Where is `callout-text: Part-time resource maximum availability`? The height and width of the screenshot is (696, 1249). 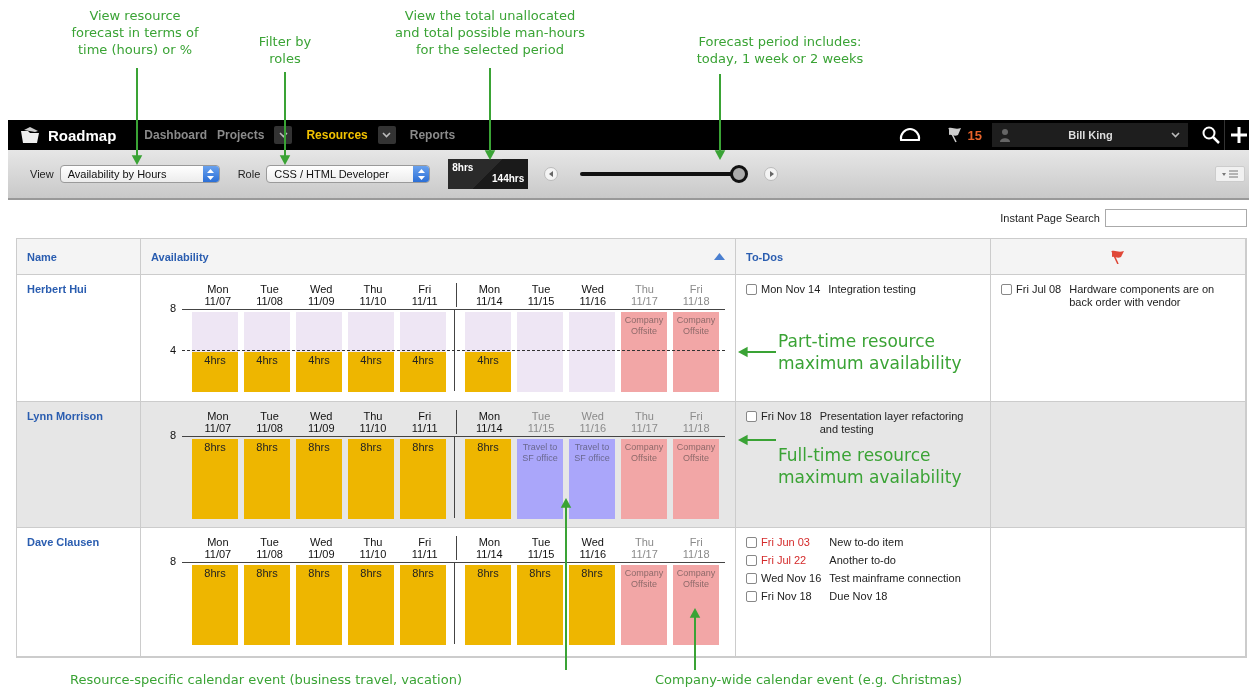 callout-text: Part-time resource maximum availability is located at coordinates (870, 352).